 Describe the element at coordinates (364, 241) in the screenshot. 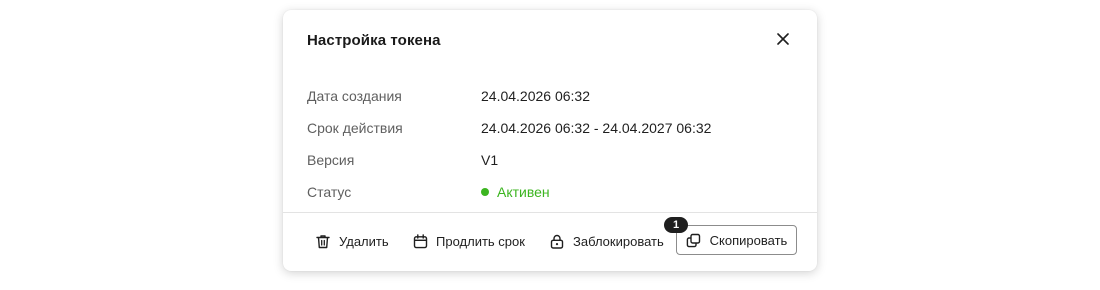

I see `delete-label: Удалить` at that location.